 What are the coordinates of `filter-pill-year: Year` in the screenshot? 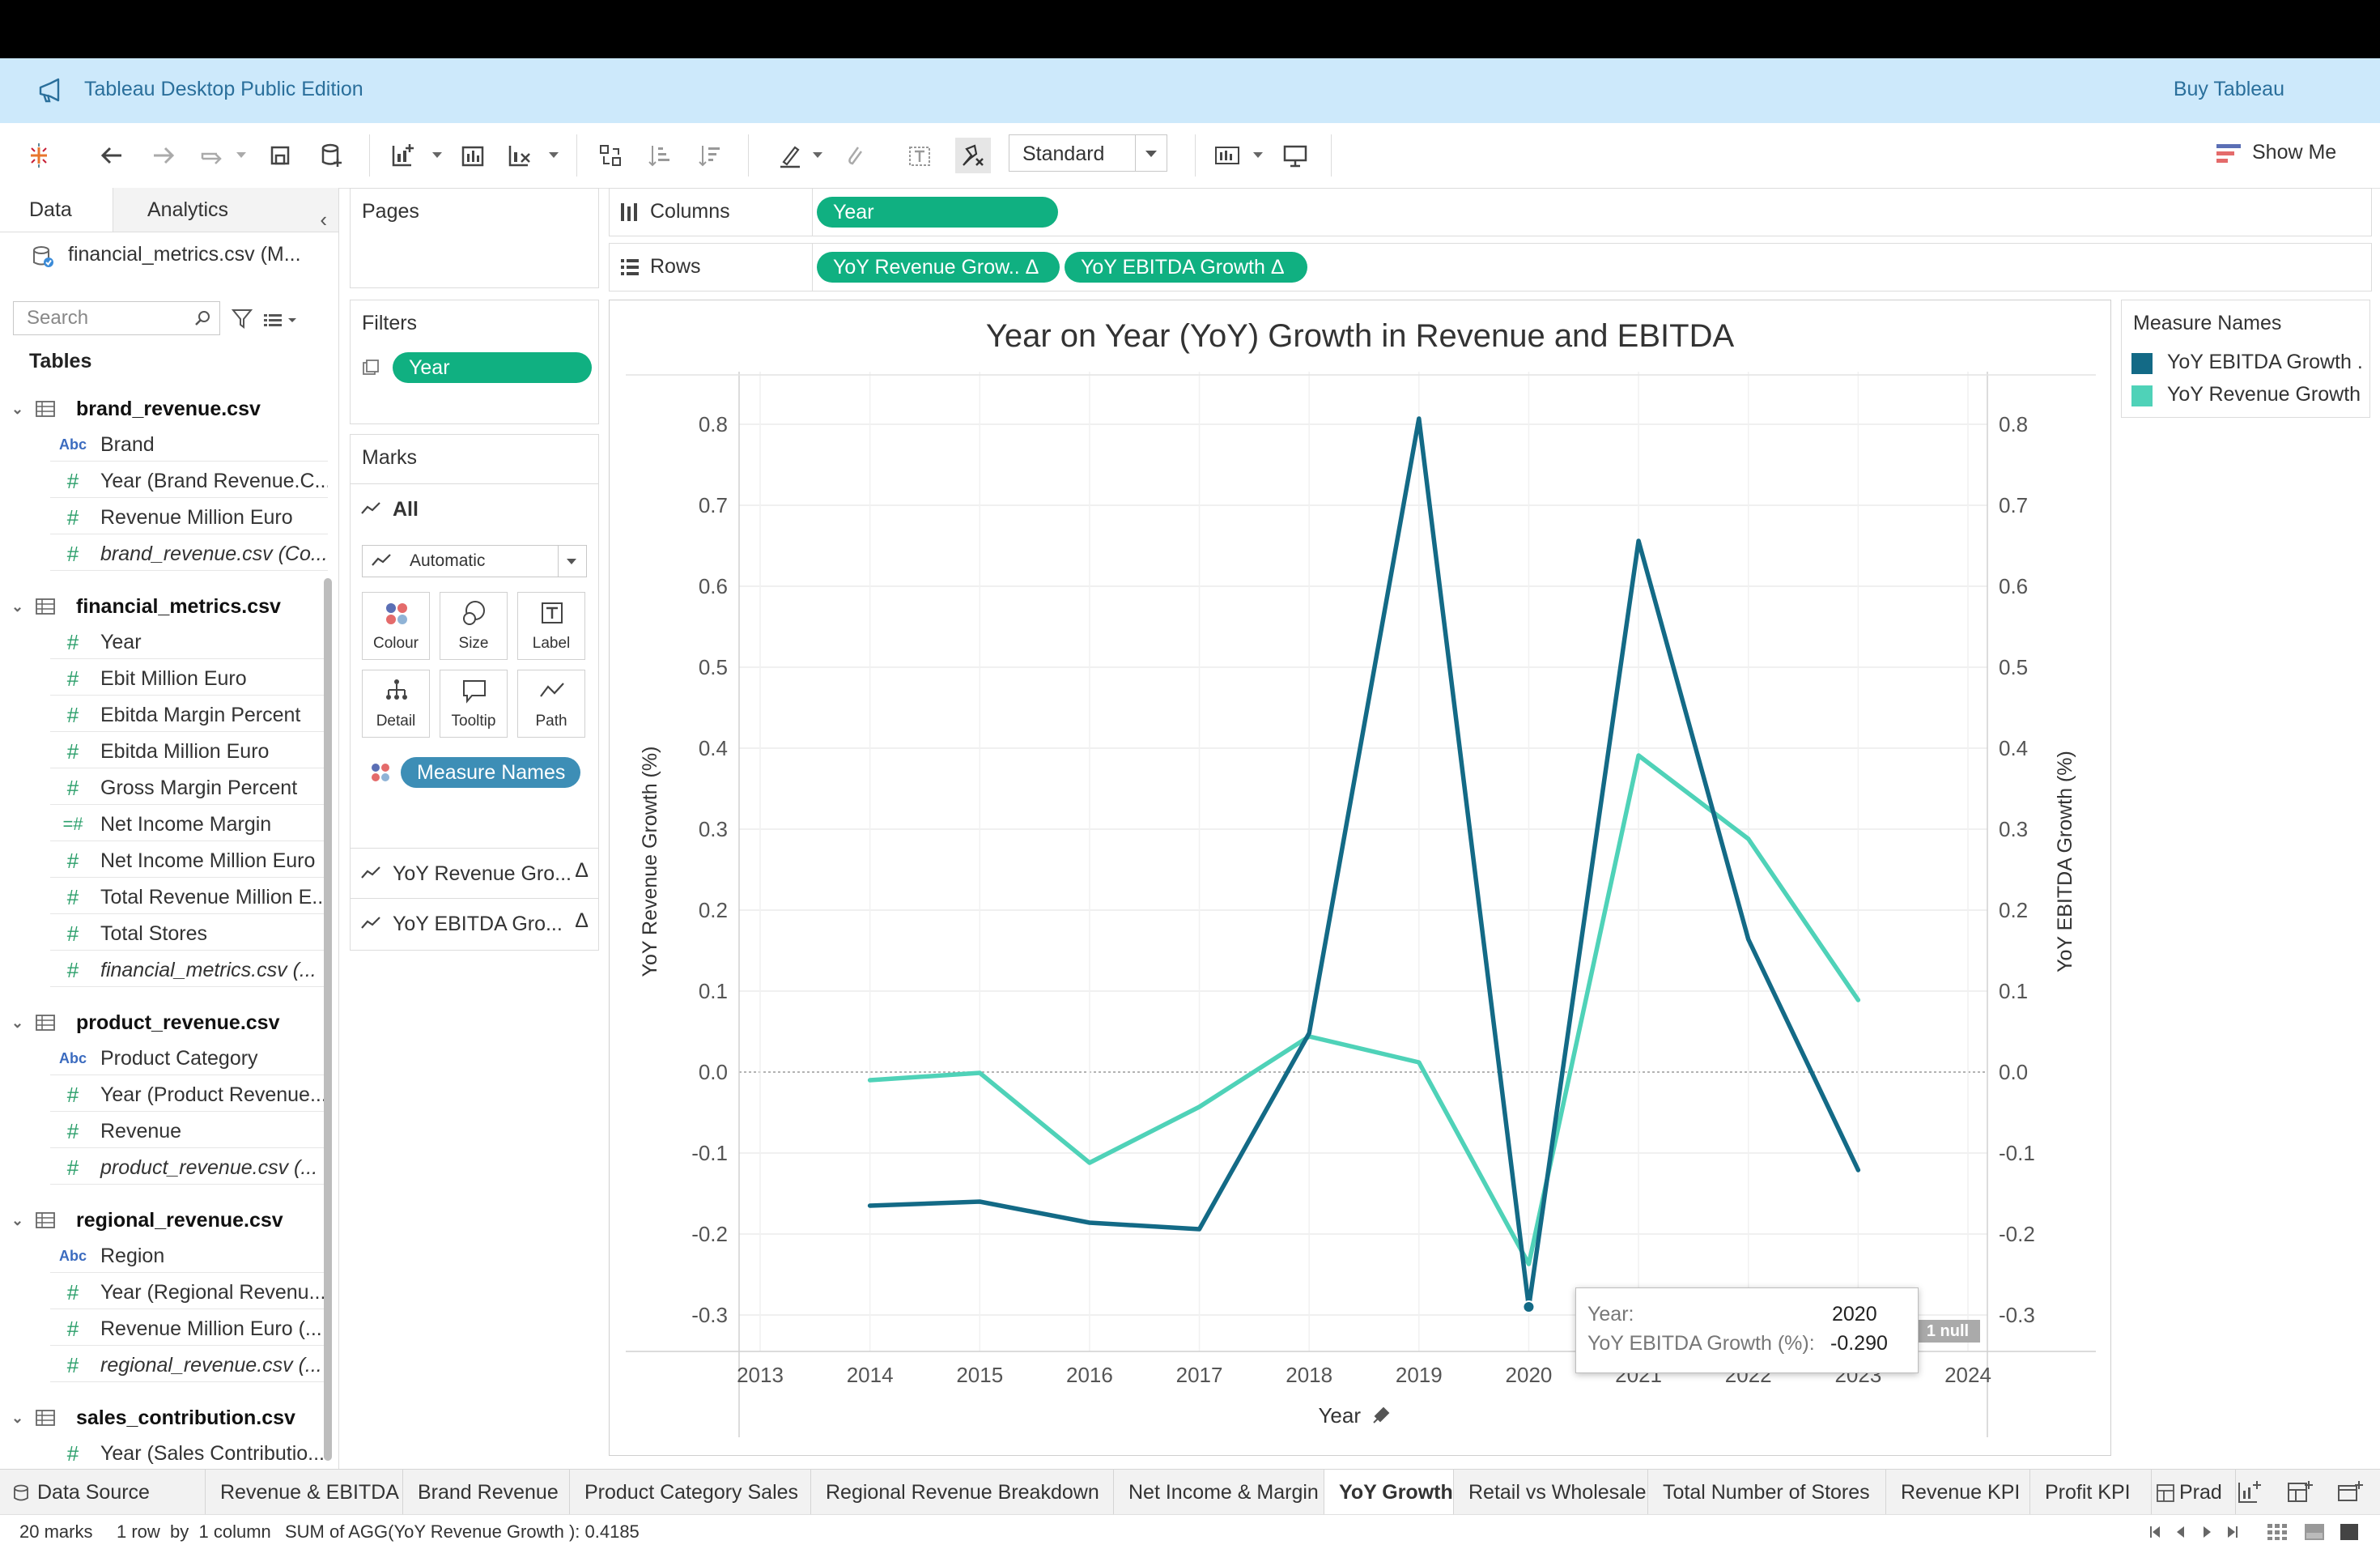 It's located at (492, 368).